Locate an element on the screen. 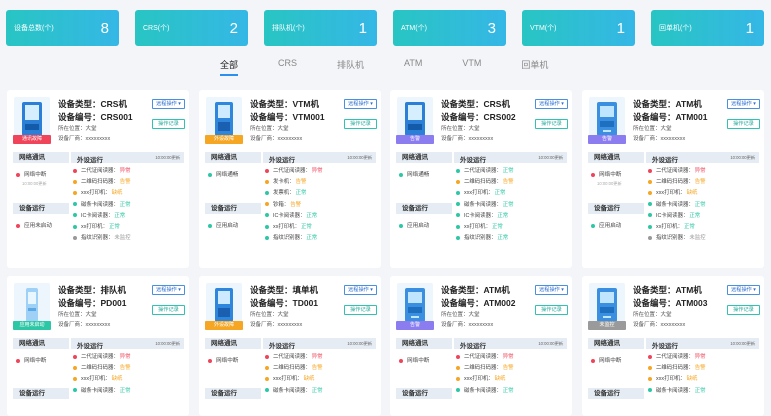 The height and width of the screenshot is (416, 771). stat-card: 回单机(个) 1 is located at coordinates (707, 28).